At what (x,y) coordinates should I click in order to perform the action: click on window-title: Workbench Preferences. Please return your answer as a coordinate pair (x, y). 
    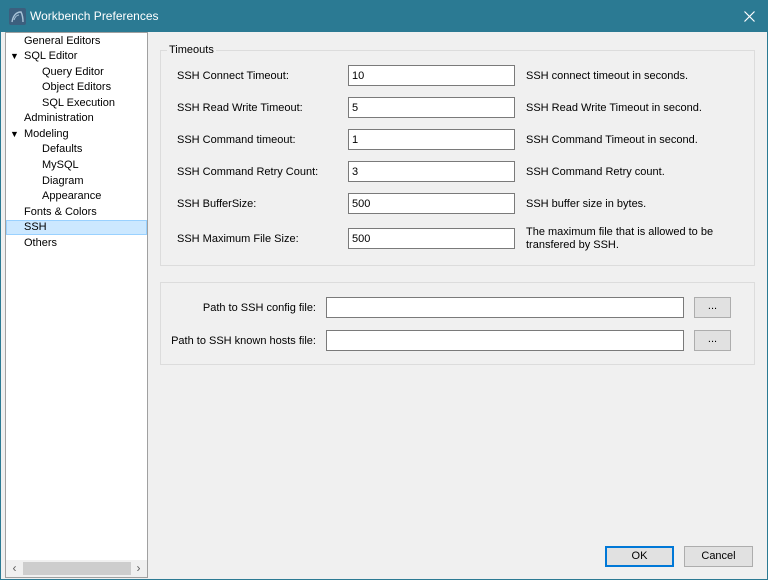
    Looking at the image, I should click on (94, 16).